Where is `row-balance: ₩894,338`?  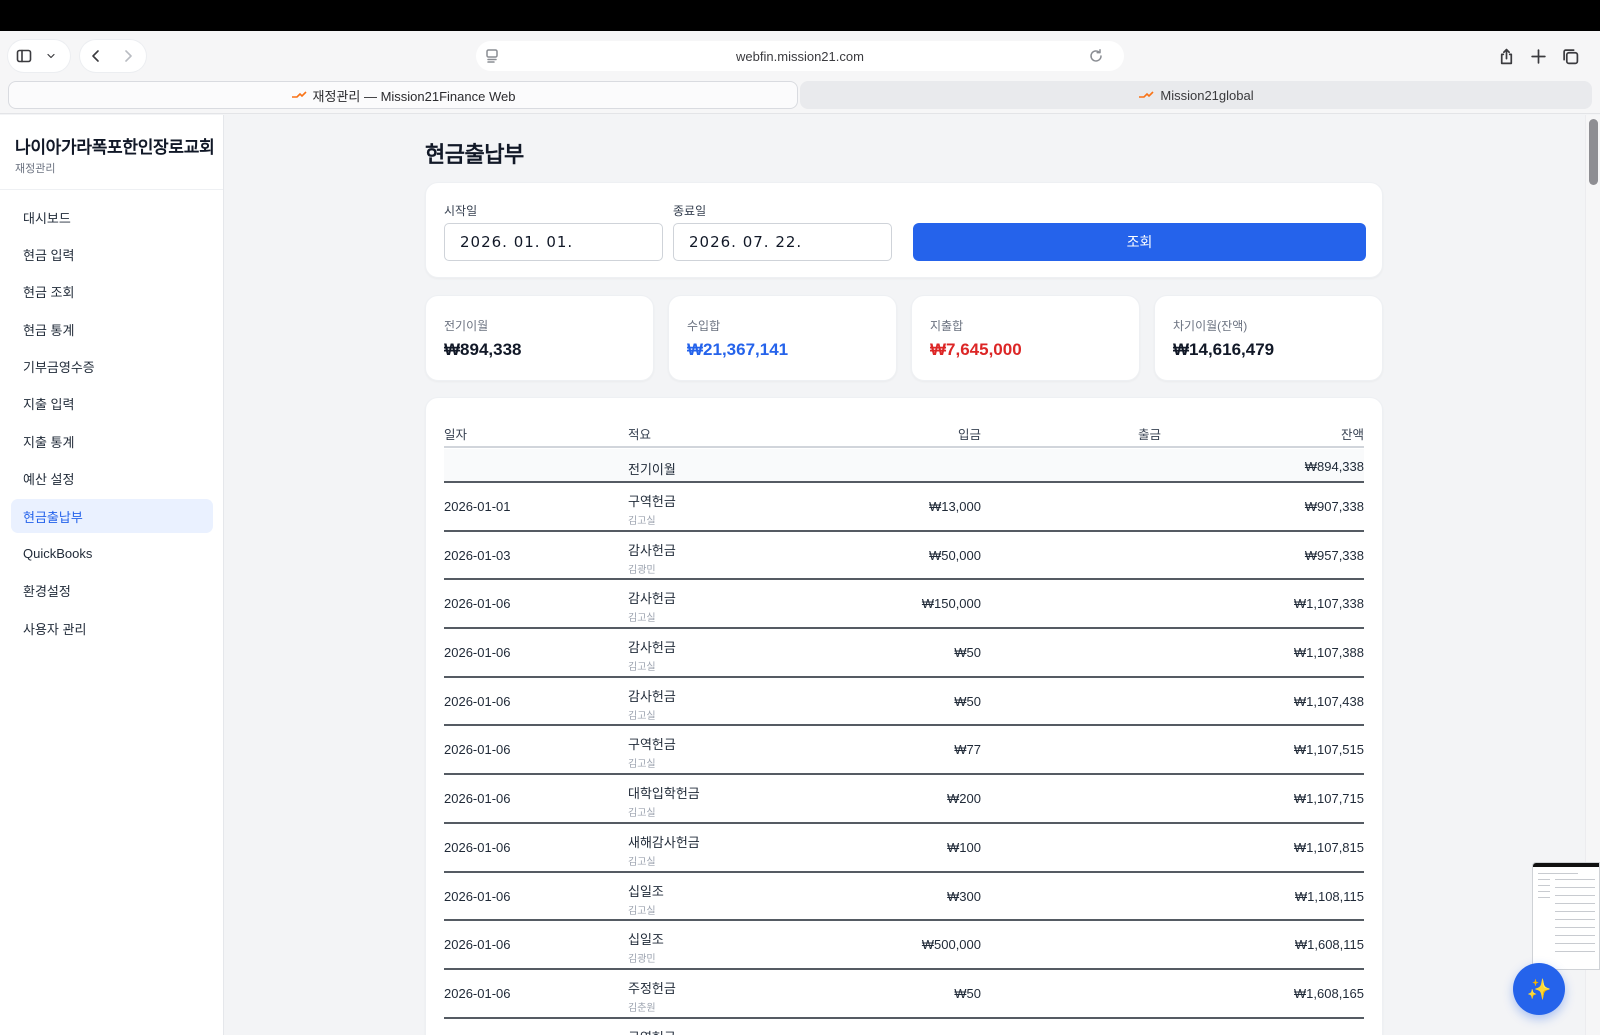
row-balance: ₩894,338 is located at coordinates (1334, 466).